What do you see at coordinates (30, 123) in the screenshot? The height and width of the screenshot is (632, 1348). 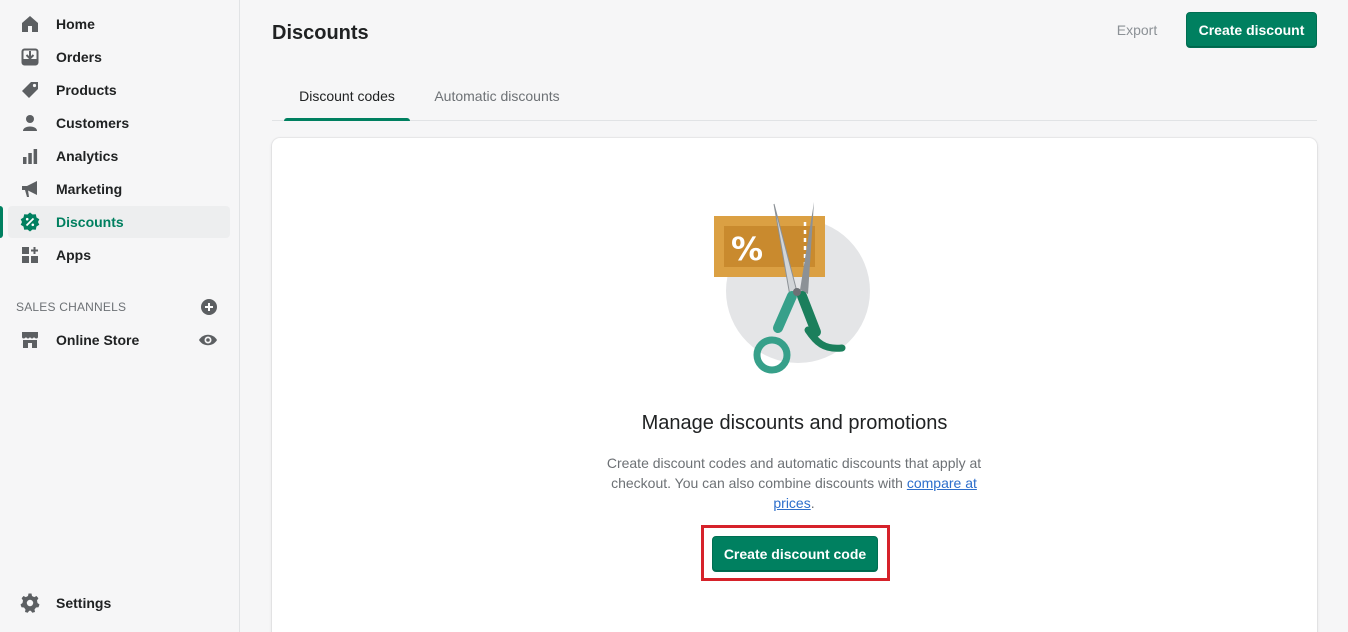 I see `person-icon` at bounding box center [30, 123].